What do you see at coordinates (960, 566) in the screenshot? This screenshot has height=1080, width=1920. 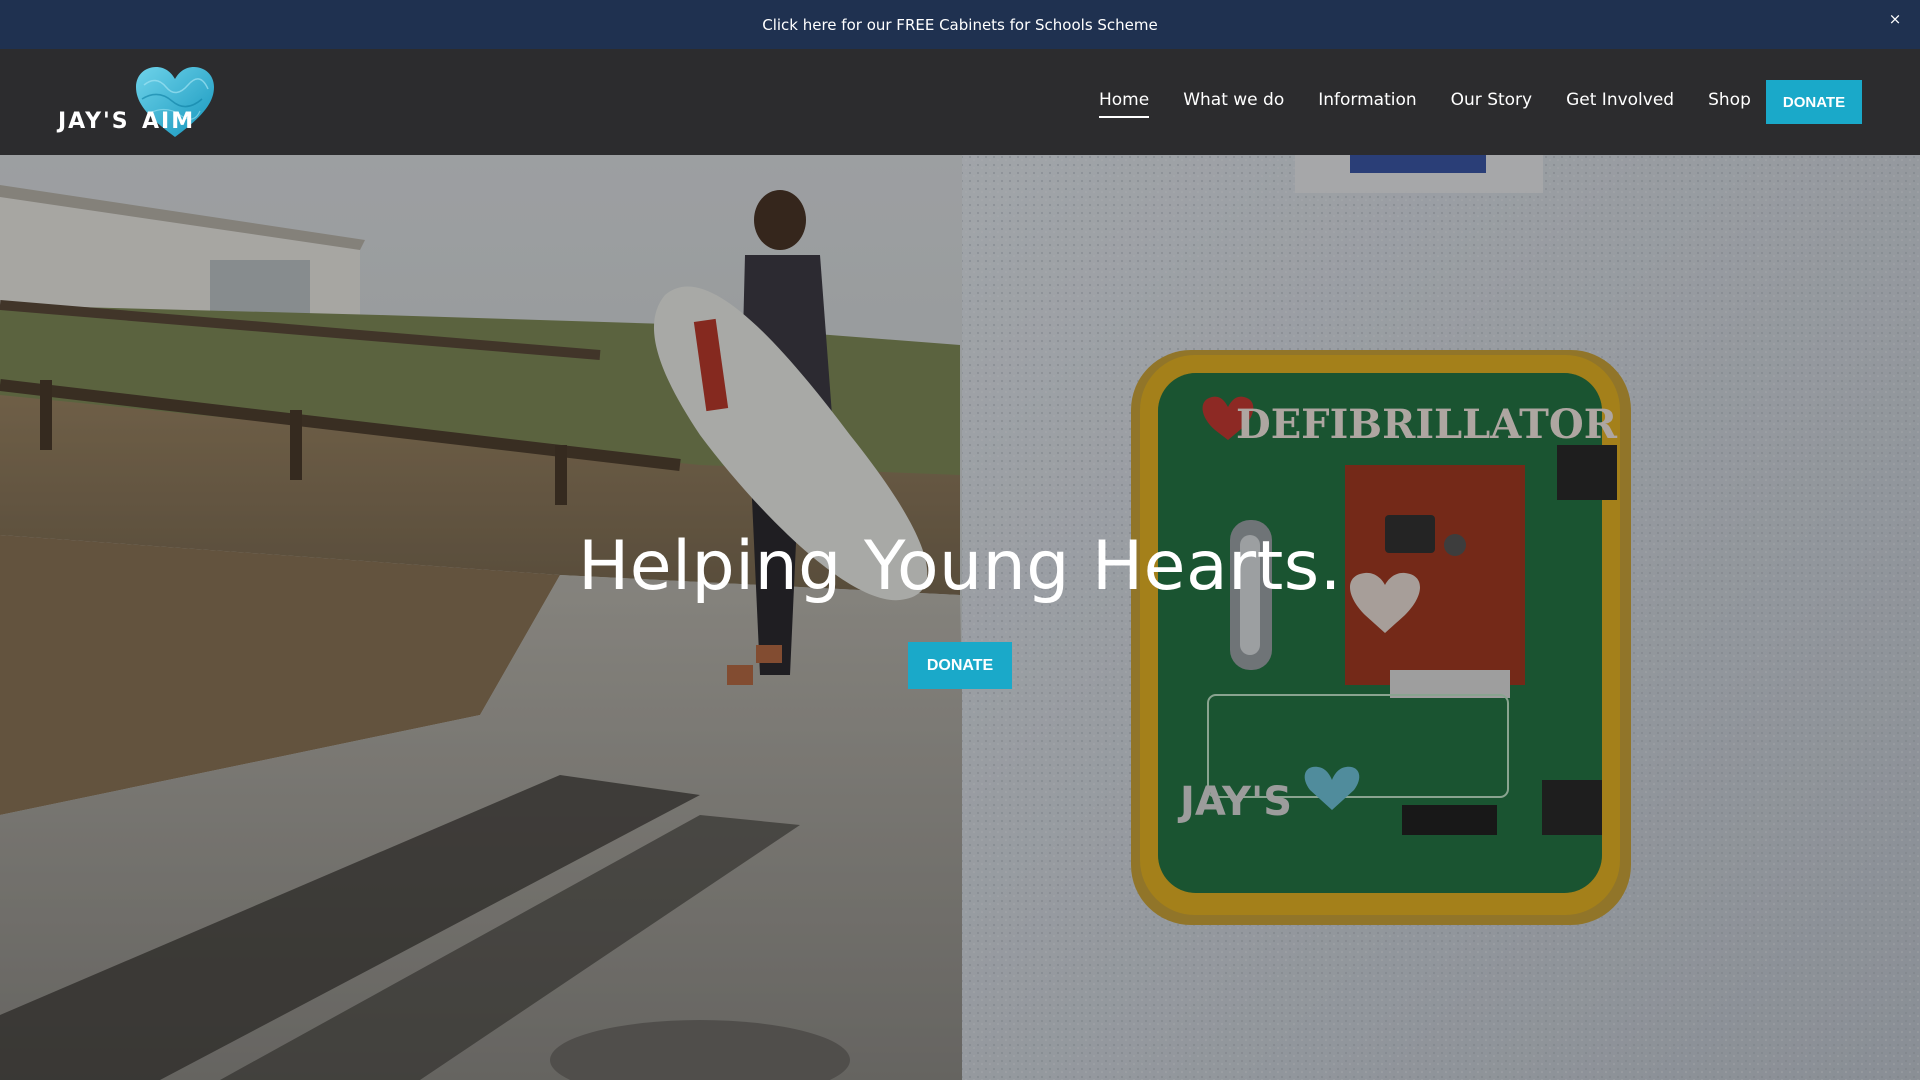 I see `hero-title: Helping Young Hearts.` at bounding box center [960, 566].